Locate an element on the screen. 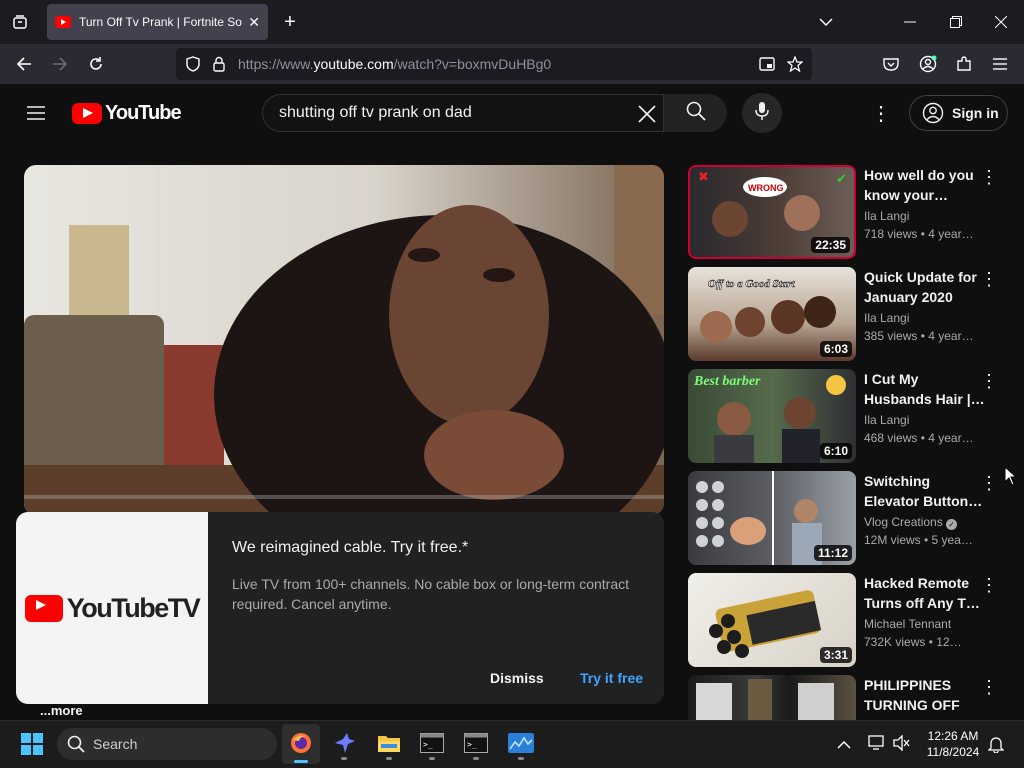 Image resolution: width=1024 pixels, height=768 pixels. notification-bell-icon is located at coordinates (996, 746).